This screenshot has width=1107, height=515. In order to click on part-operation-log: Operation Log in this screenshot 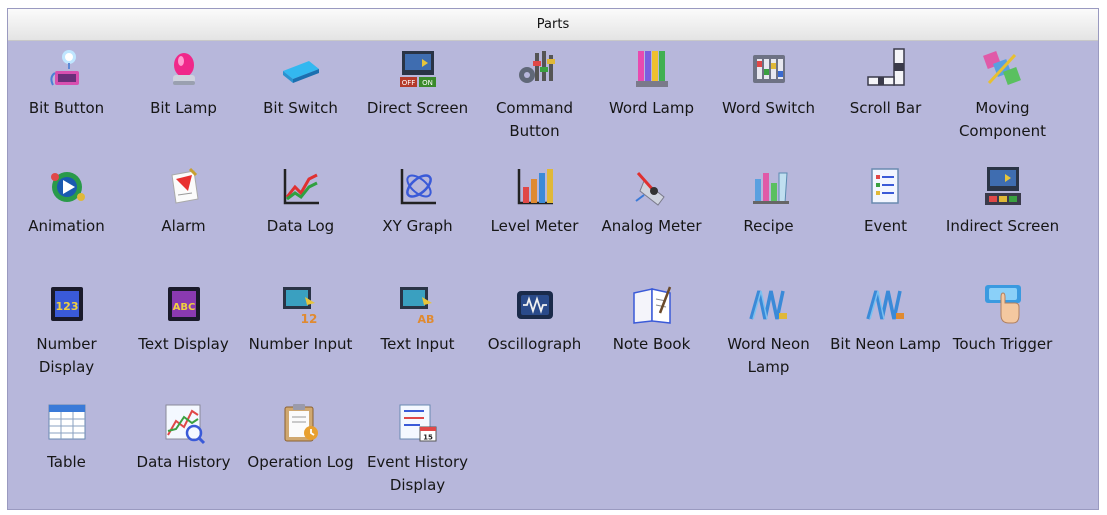, I will do `click(300, 456)`.